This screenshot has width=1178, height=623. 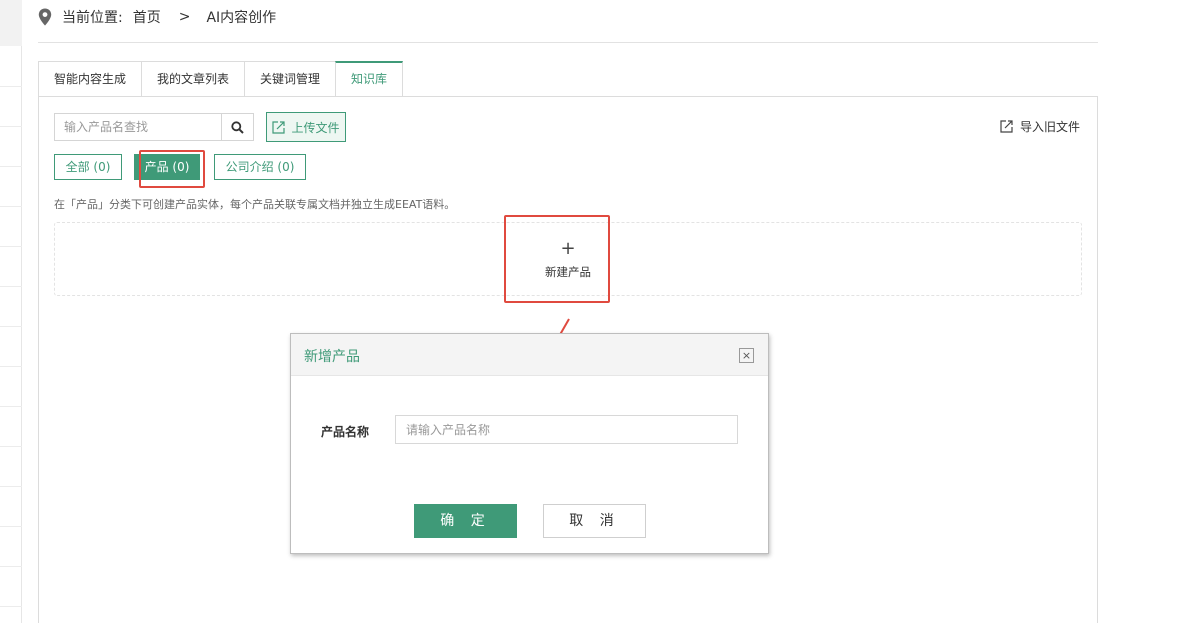 What do you see at coordinates (138, 127) in the screenshot?
I see `search-input` at bounding box center [138, 127].